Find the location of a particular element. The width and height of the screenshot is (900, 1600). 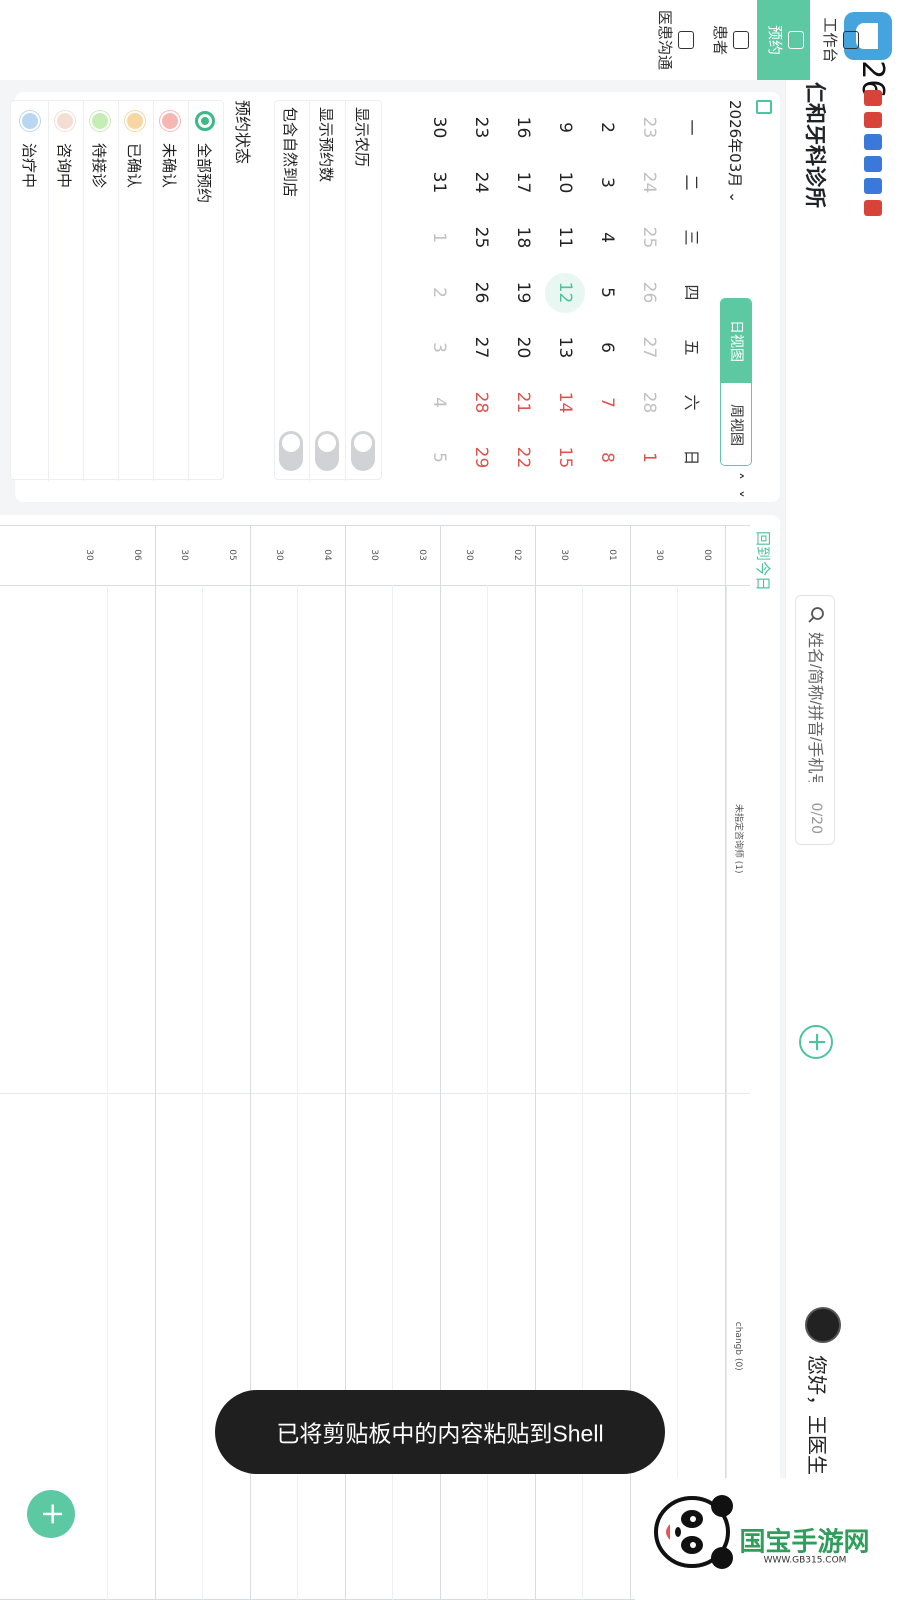

nav-item-patients: 患者 is located at coordinates (728, 40).